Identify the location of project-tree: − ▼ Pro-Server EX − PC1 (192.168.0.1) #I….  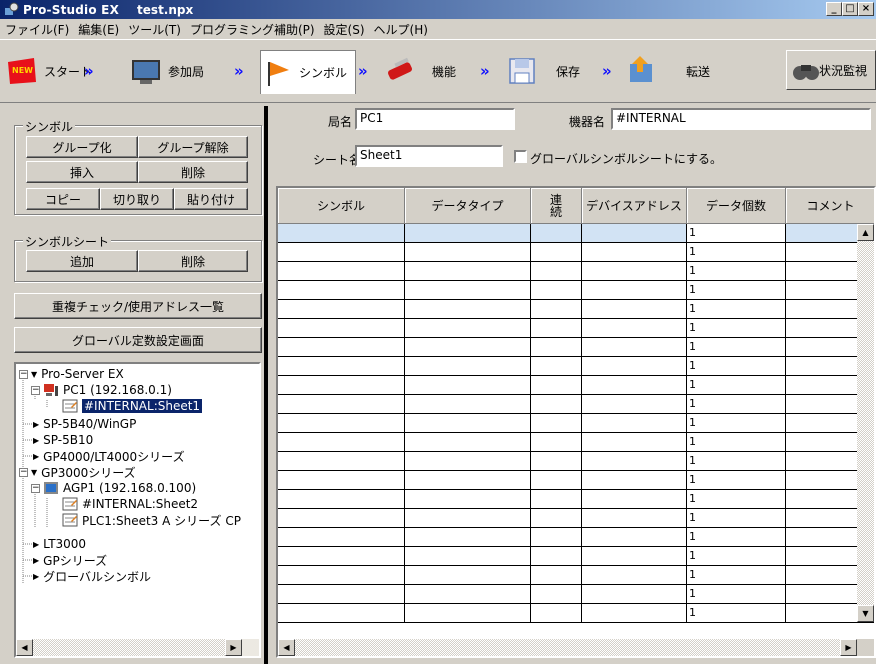
(137, 510).